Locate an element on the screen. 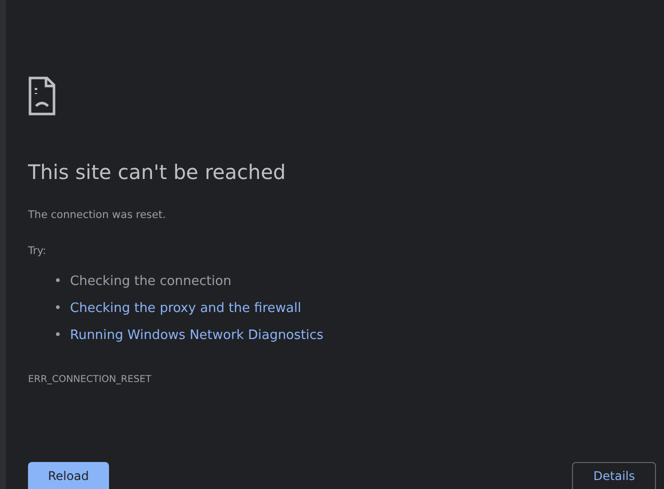 Image resolution: width=664 pixels, height=489 pixels. sad-page-icon is located at coordinates (42, 96).